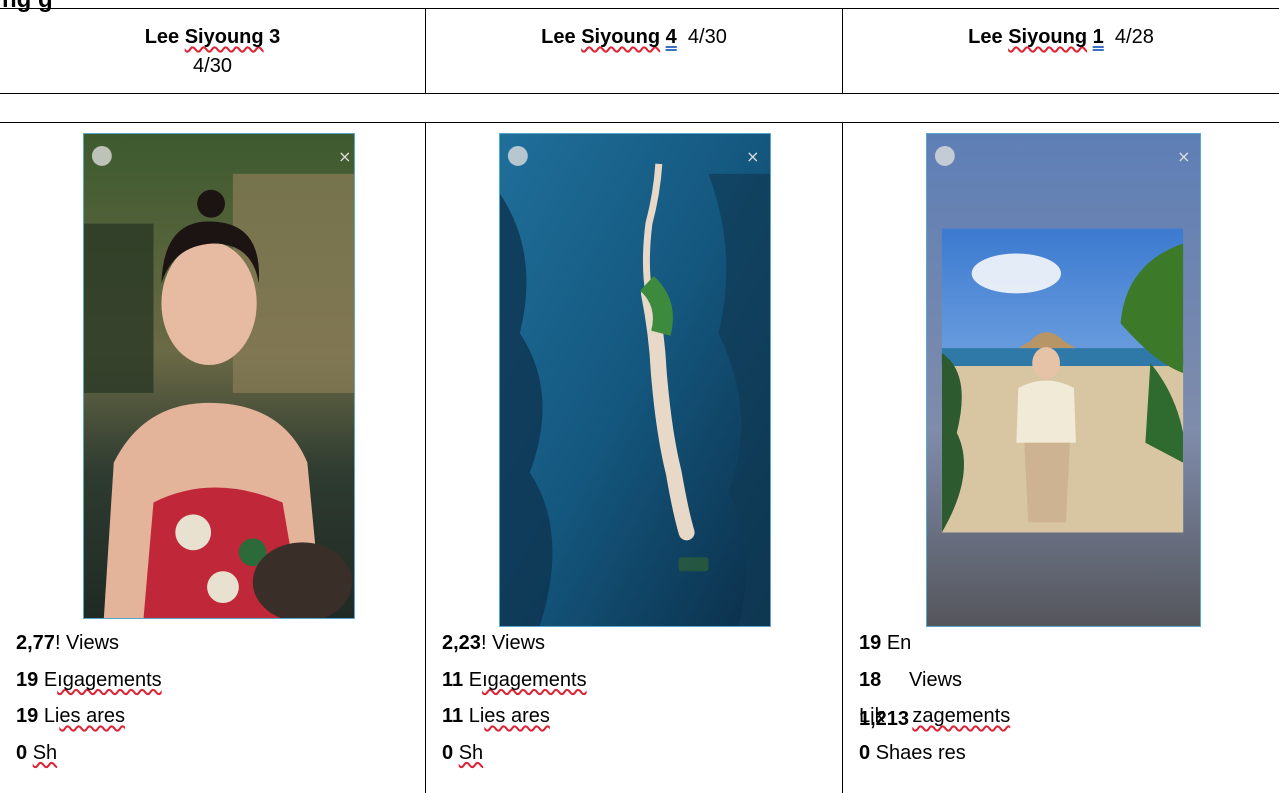 This screenshot has width=1279, height=793. What do you see at coordinates (212, 66) in the screenshot?
I see `story-3-date: 4/30` at bounding box center [212, 66].